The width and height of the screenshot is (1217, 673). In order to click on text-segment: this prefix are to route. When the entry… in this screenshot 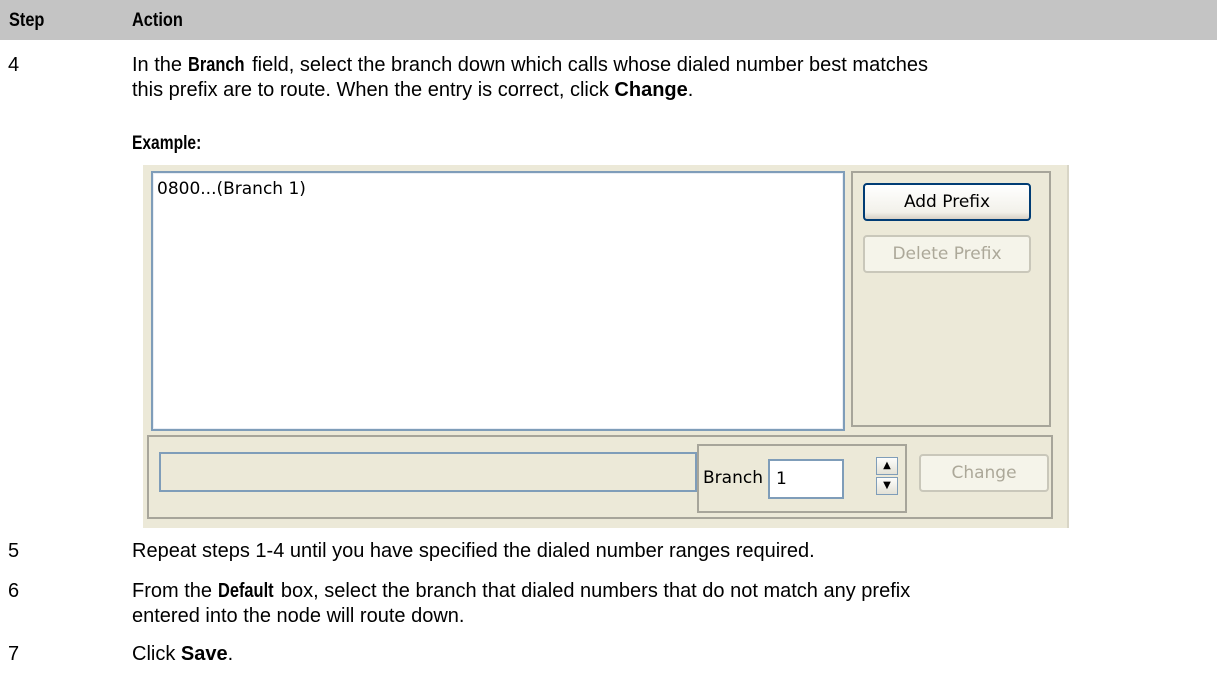, I will do `click(373, 90)`.